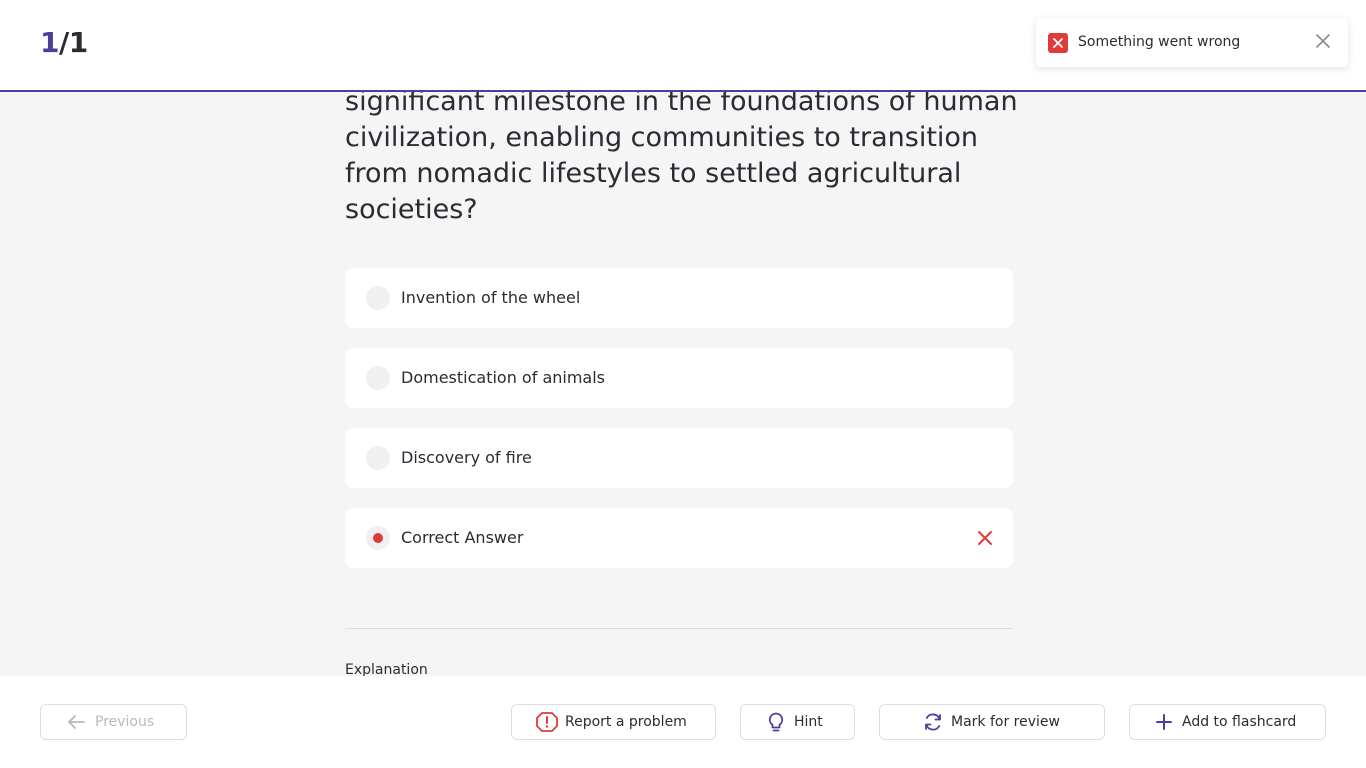 The height and width of the screenshot is (768, 1366). Describe the element at coordinates (1323, 40) in the screenshot. I see `close-icon` at that location.